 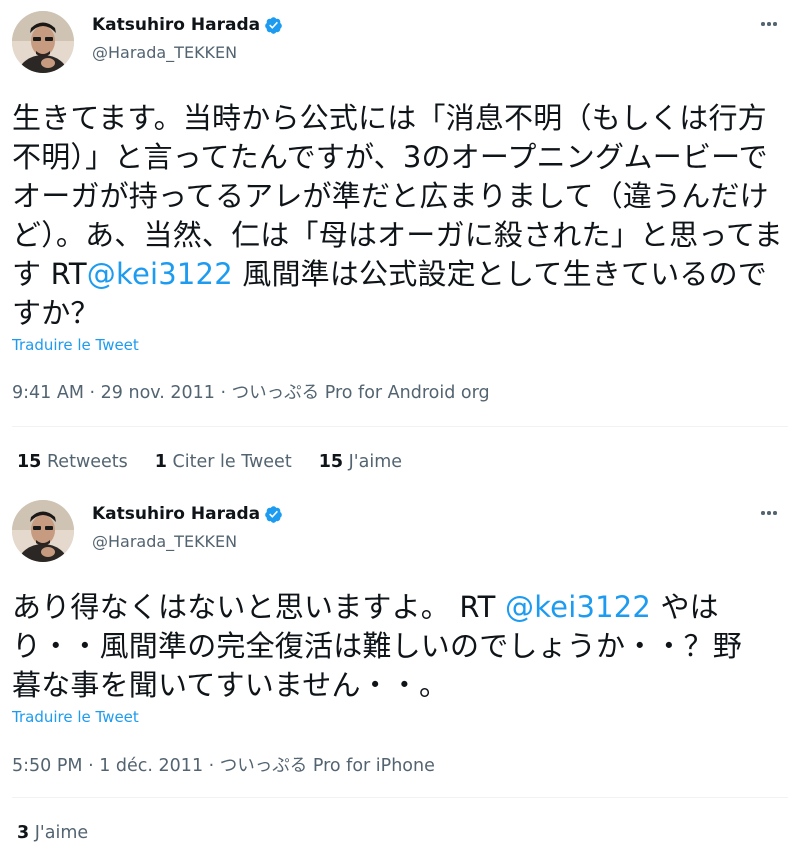 What do you see at coordinates (160, 462) in the screenshot?
I see `stat-count: 1` at bounding box center [160, 462].